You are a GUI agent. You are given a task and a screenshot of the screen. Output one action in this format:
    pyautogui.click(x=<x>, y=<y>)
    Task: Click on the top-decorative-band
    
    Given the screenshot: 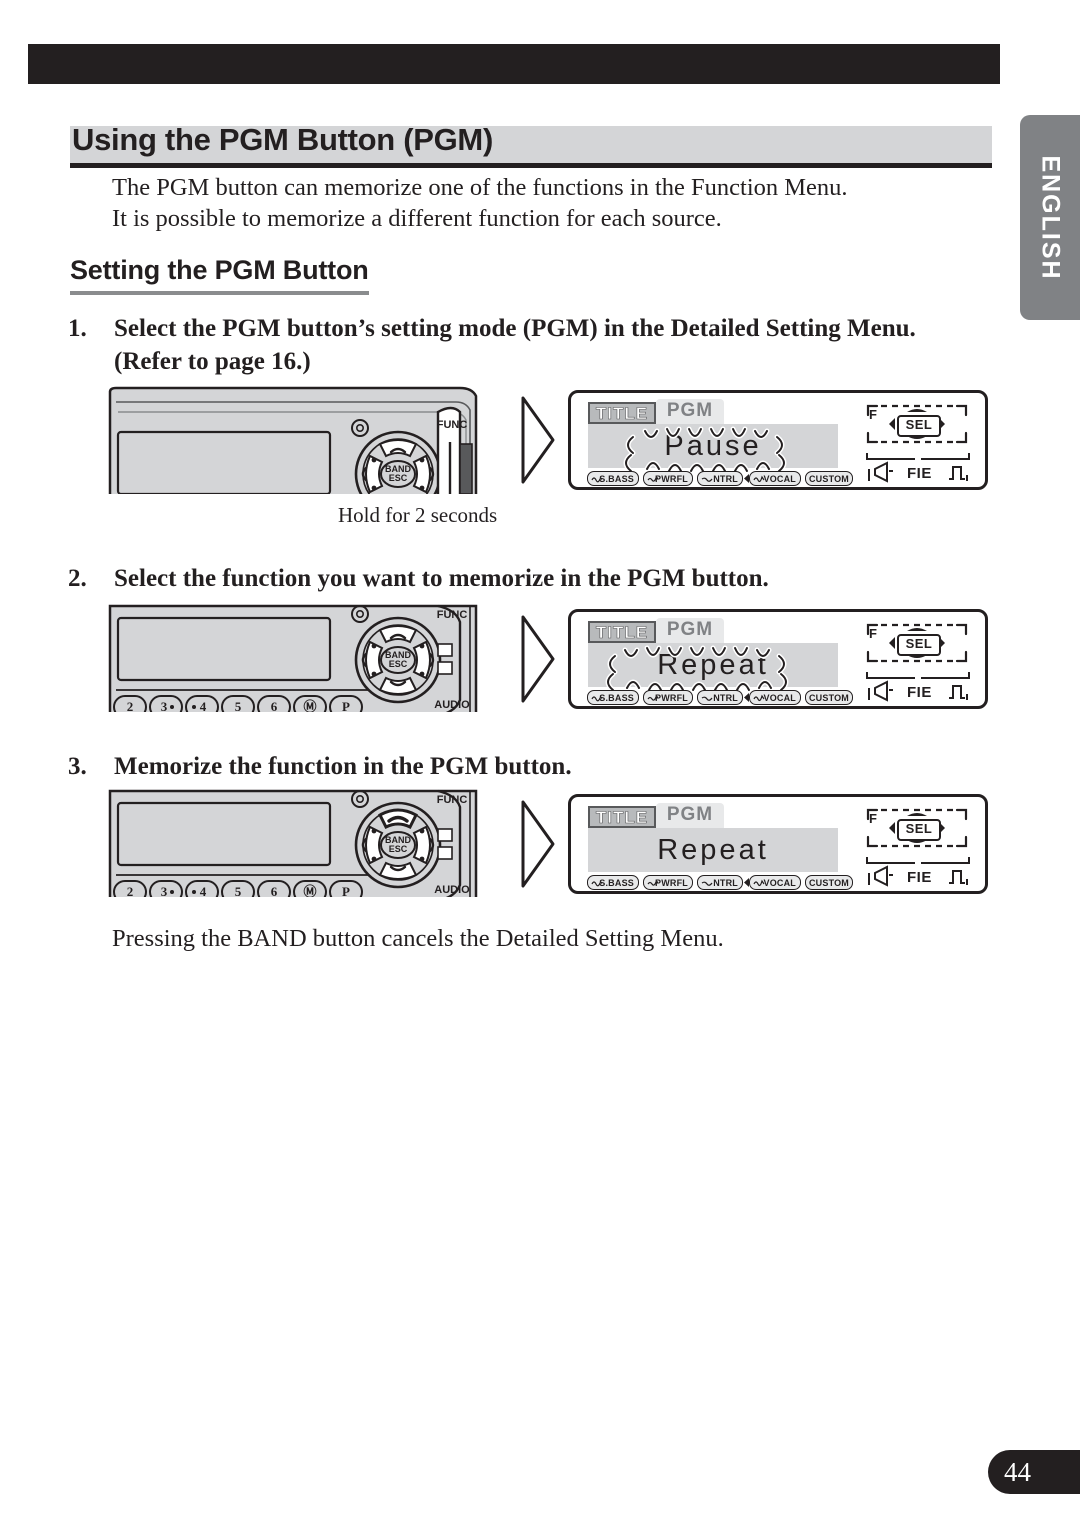 What is the action you would take?
    pyautogui.click(x=514, y=64)
    